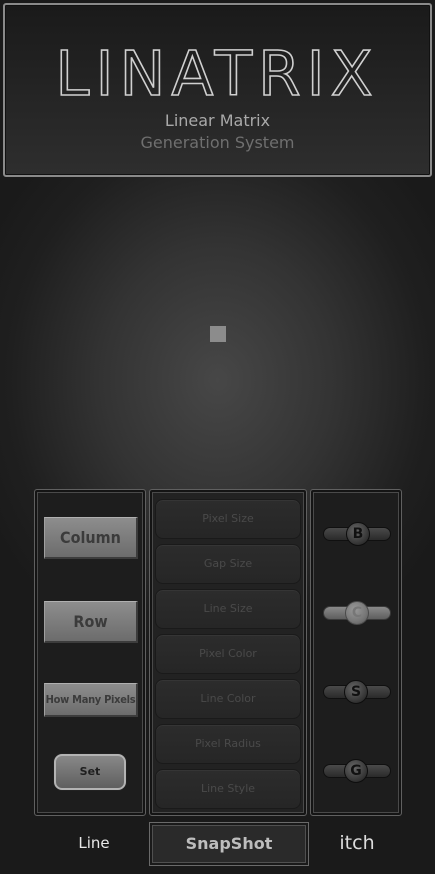 The height and width of the screenshot is (874, 435). Describe the element at coordinates (91, 538) in the screenshot. I see `column-input: Column` at that location.